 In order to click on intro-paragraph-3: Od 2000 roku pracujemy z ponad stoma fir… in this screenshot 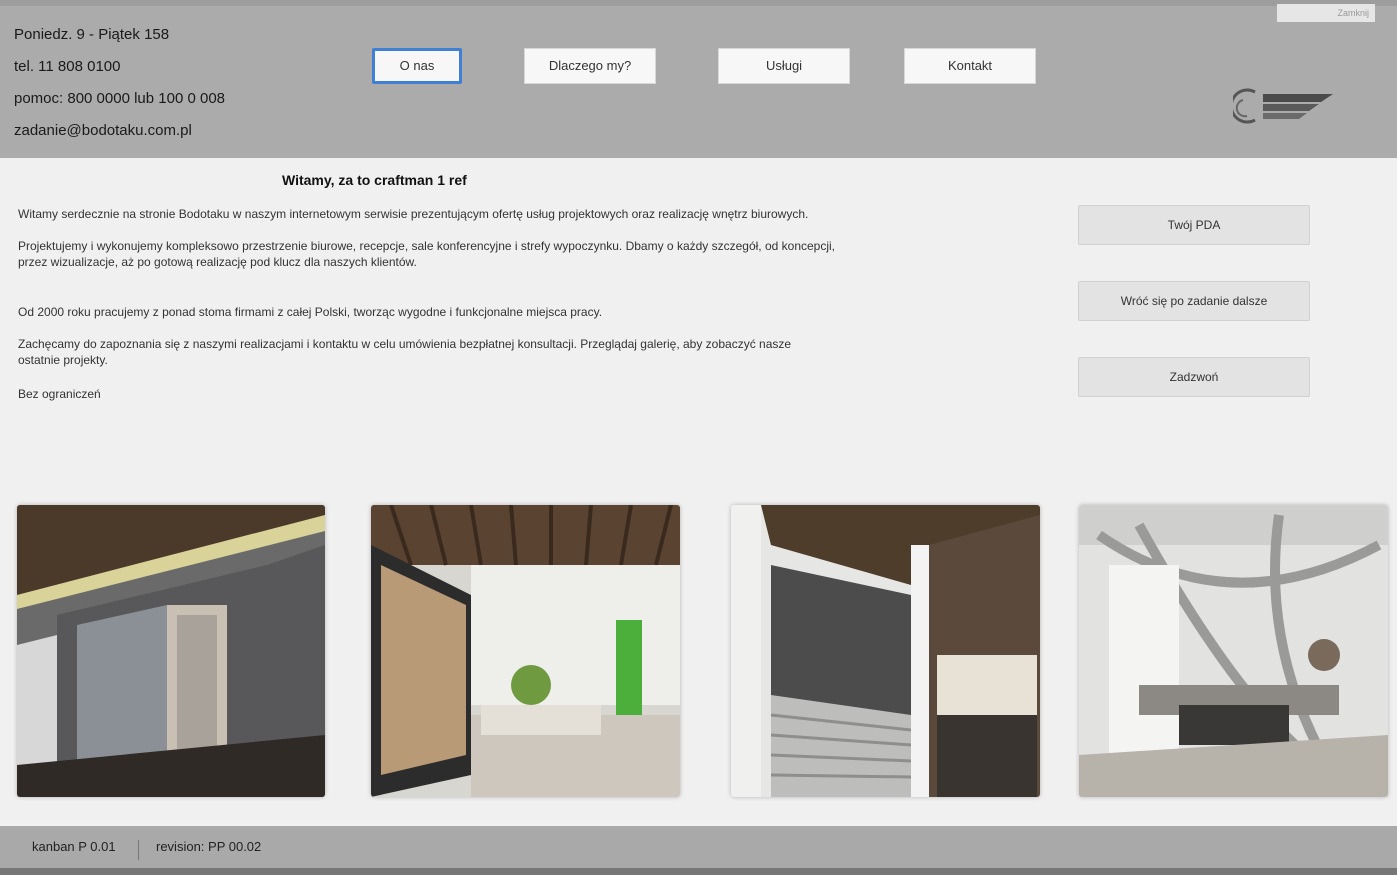, I will do `click(310, 312)`.